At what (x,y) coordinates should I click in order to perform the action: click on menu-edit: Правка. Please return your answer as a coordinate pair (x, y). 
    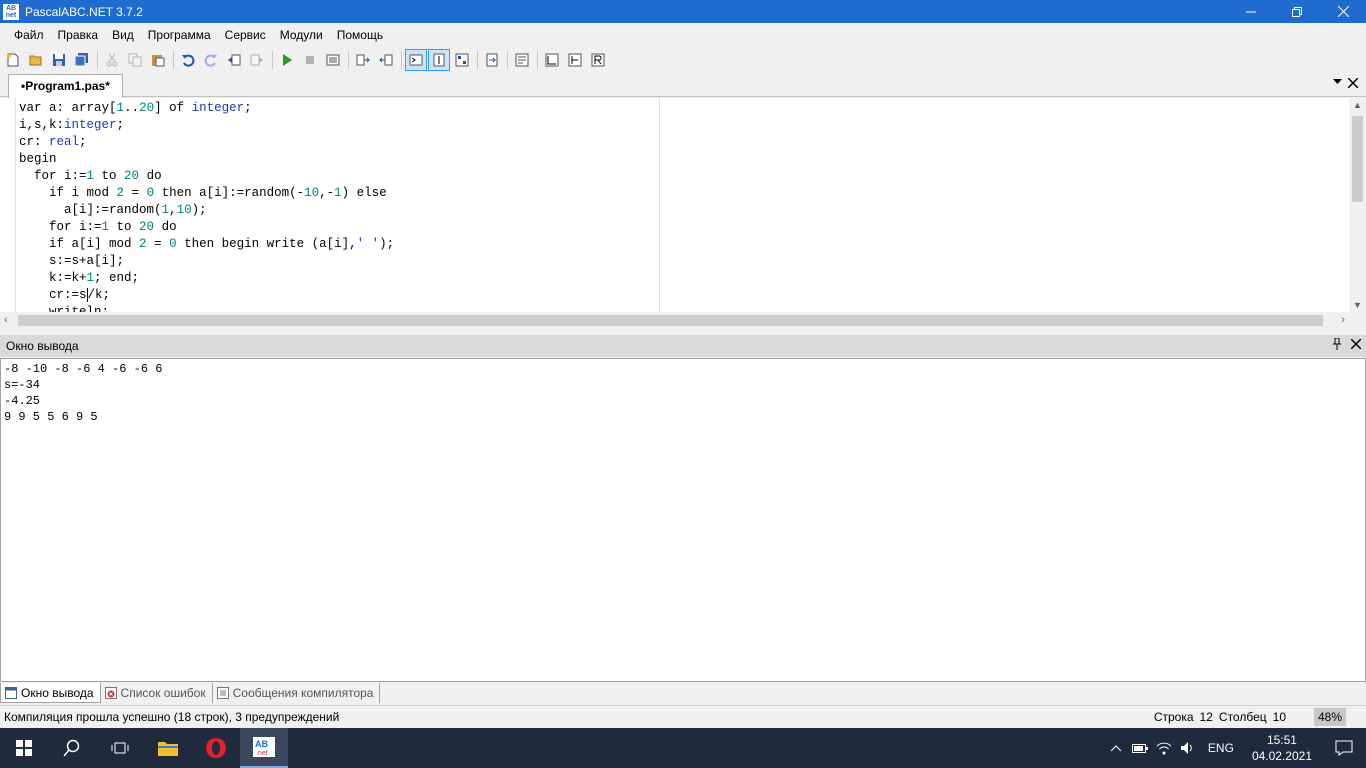
    Looking at the image, I should click on (78, 35).